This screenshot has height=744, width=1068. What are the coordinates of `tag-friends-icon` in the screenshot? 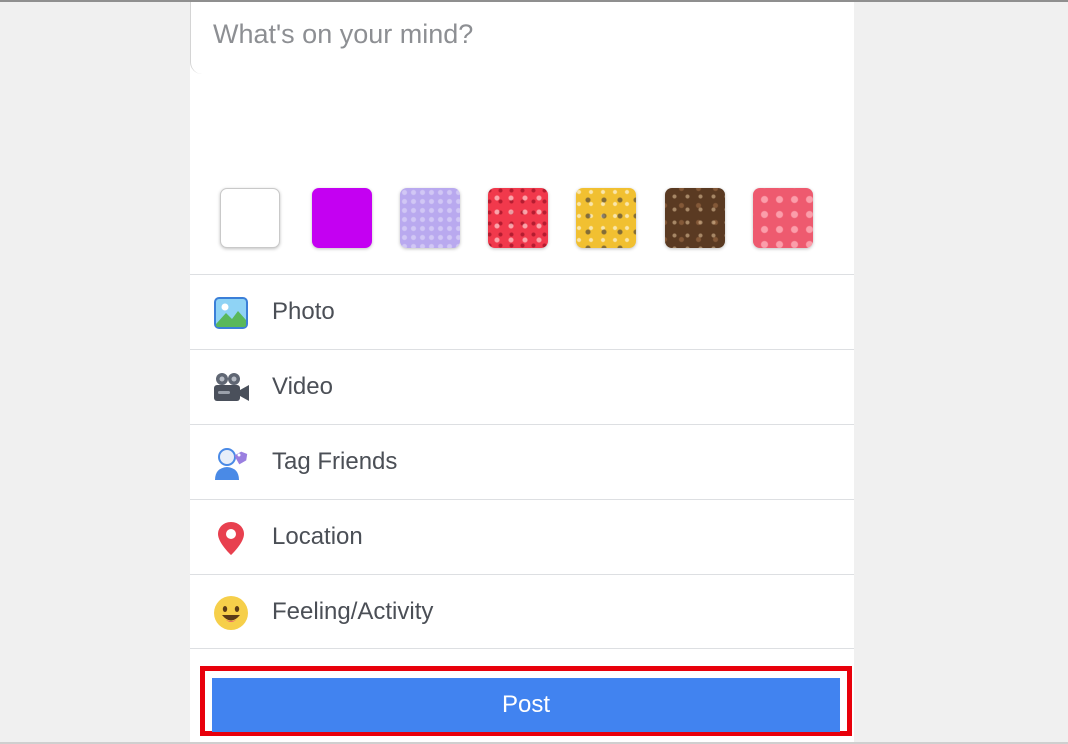 It's located at (231, 463).